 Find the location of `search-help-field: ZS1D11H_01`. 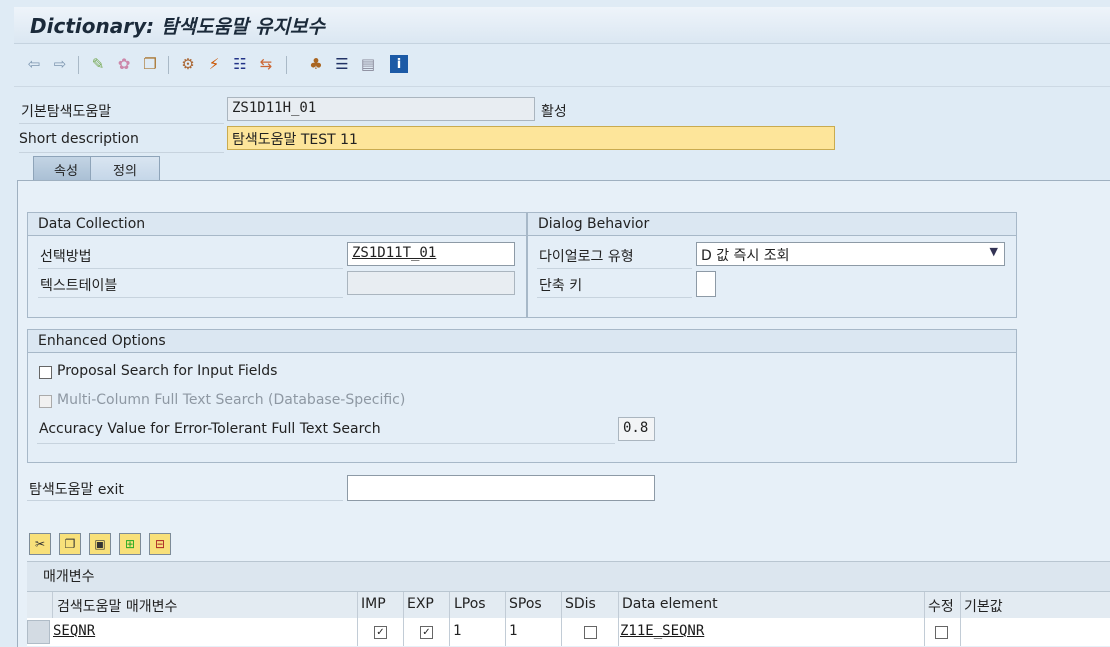

search-help-field: ZS1D11H_01 is located at coordinates (381, 109).